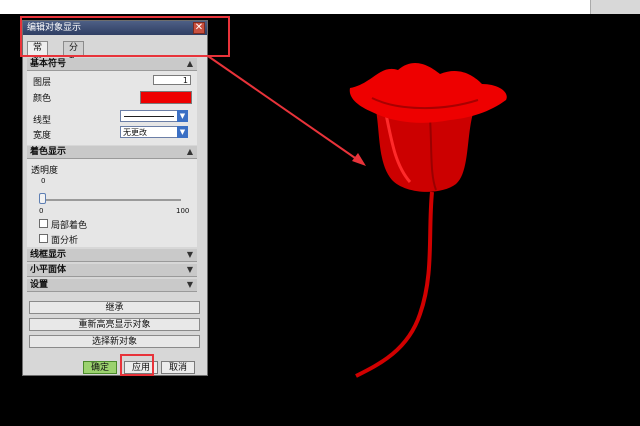 Image resolution: width=640 pixels, height=426 pixels. I want to click on slider-max-label: 100, so click(183, 211).